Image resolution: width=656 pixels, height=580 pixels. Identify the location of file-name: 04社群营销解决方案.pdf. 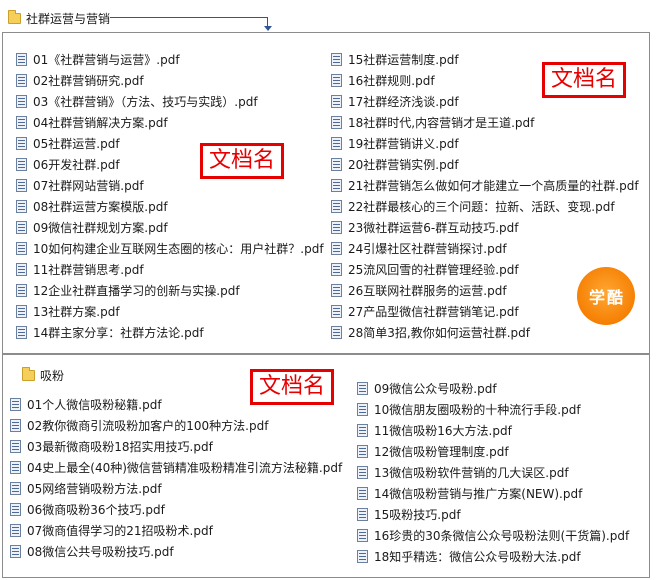
(100, 123).